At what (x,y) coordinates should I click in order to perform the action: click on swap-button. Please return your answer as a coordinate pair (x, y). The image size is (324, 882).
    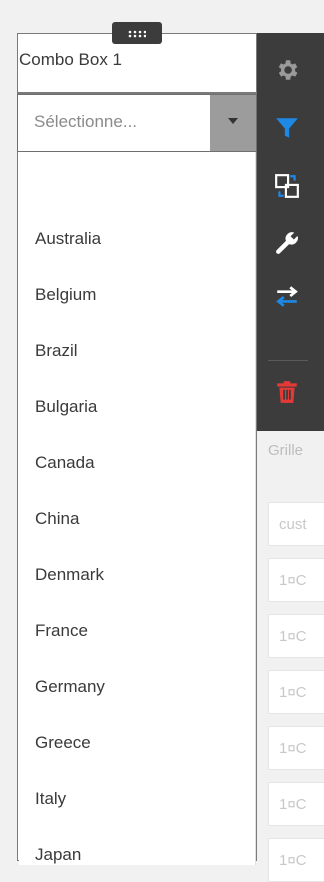
    Looking at the image, I should click on (286, 295).